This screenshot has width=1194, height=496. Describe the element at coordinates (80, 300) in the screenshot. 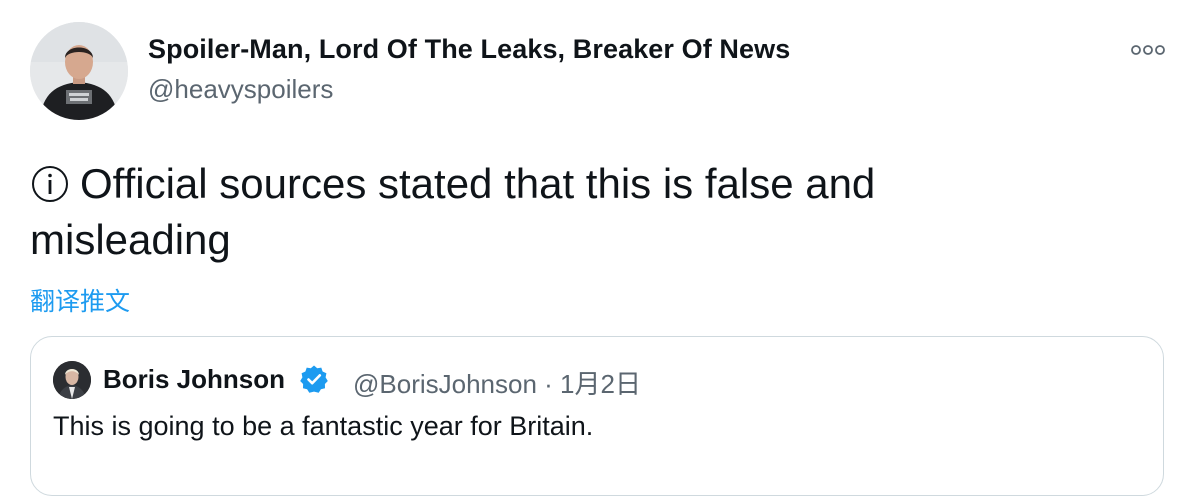

I see `translate-tweet-link: 翻译推文` at that location.